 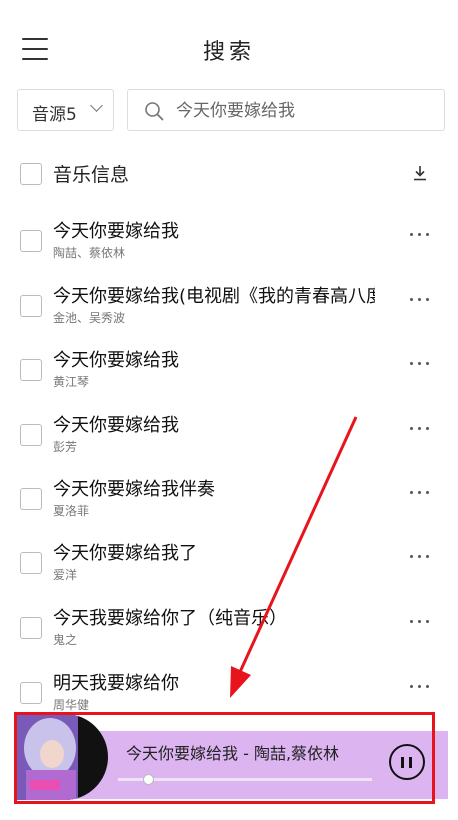 I want to click on source-select: 音源5, so click(x=65, y=110).